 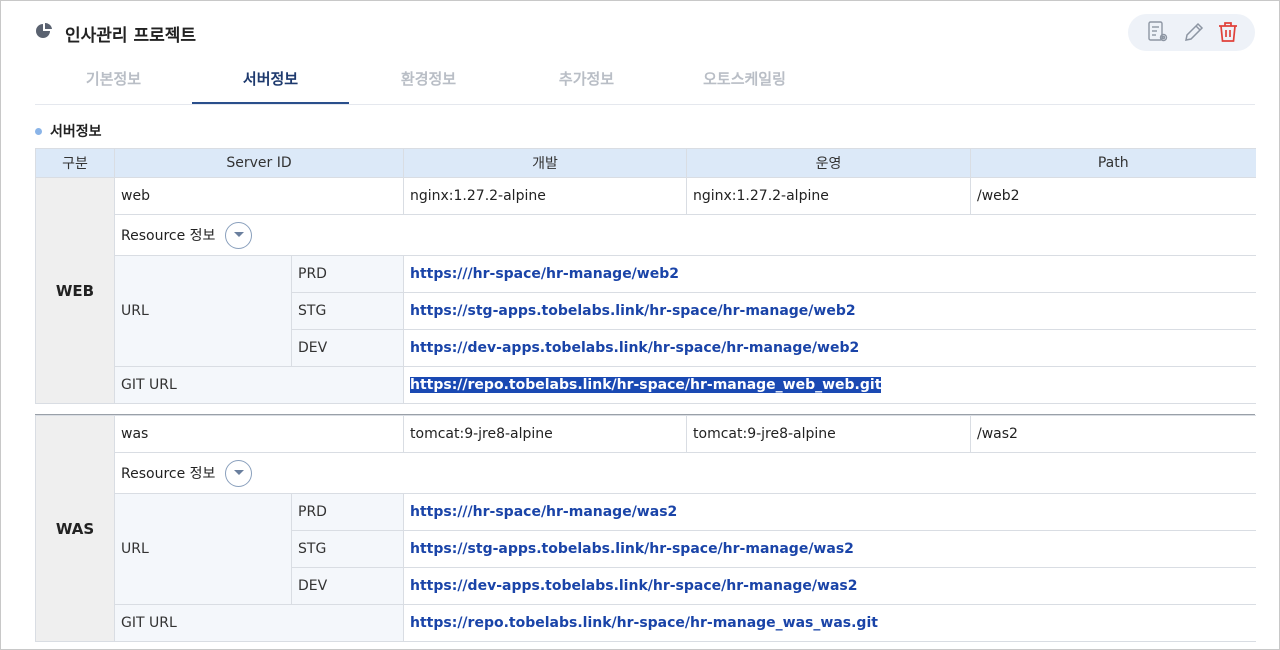 What do you see at coordinates (75, 528) in the screenshot?
I see `group-label-was: WAS` at bounding box center [75, 528].